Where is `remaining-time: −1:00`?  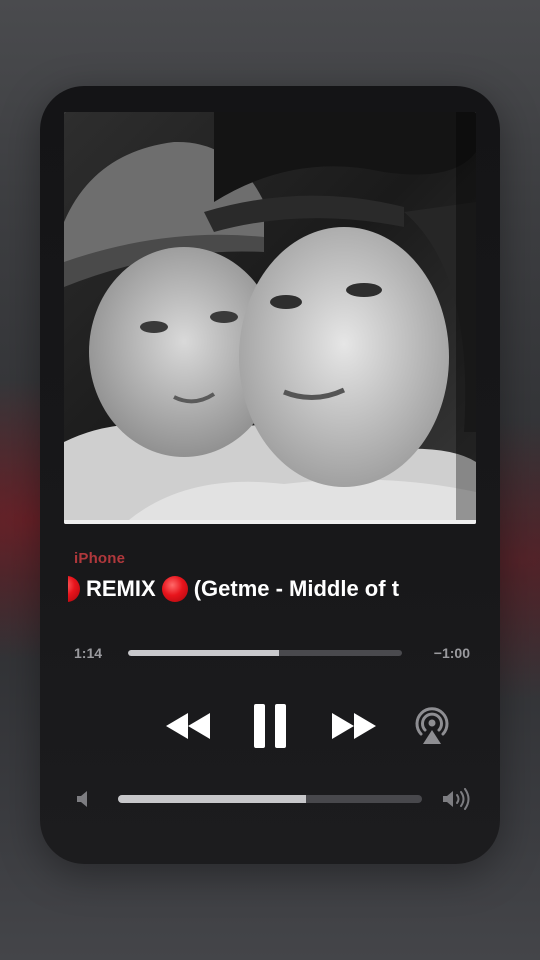
remaining-time: −1:00 is located at coordinates (451, 653).